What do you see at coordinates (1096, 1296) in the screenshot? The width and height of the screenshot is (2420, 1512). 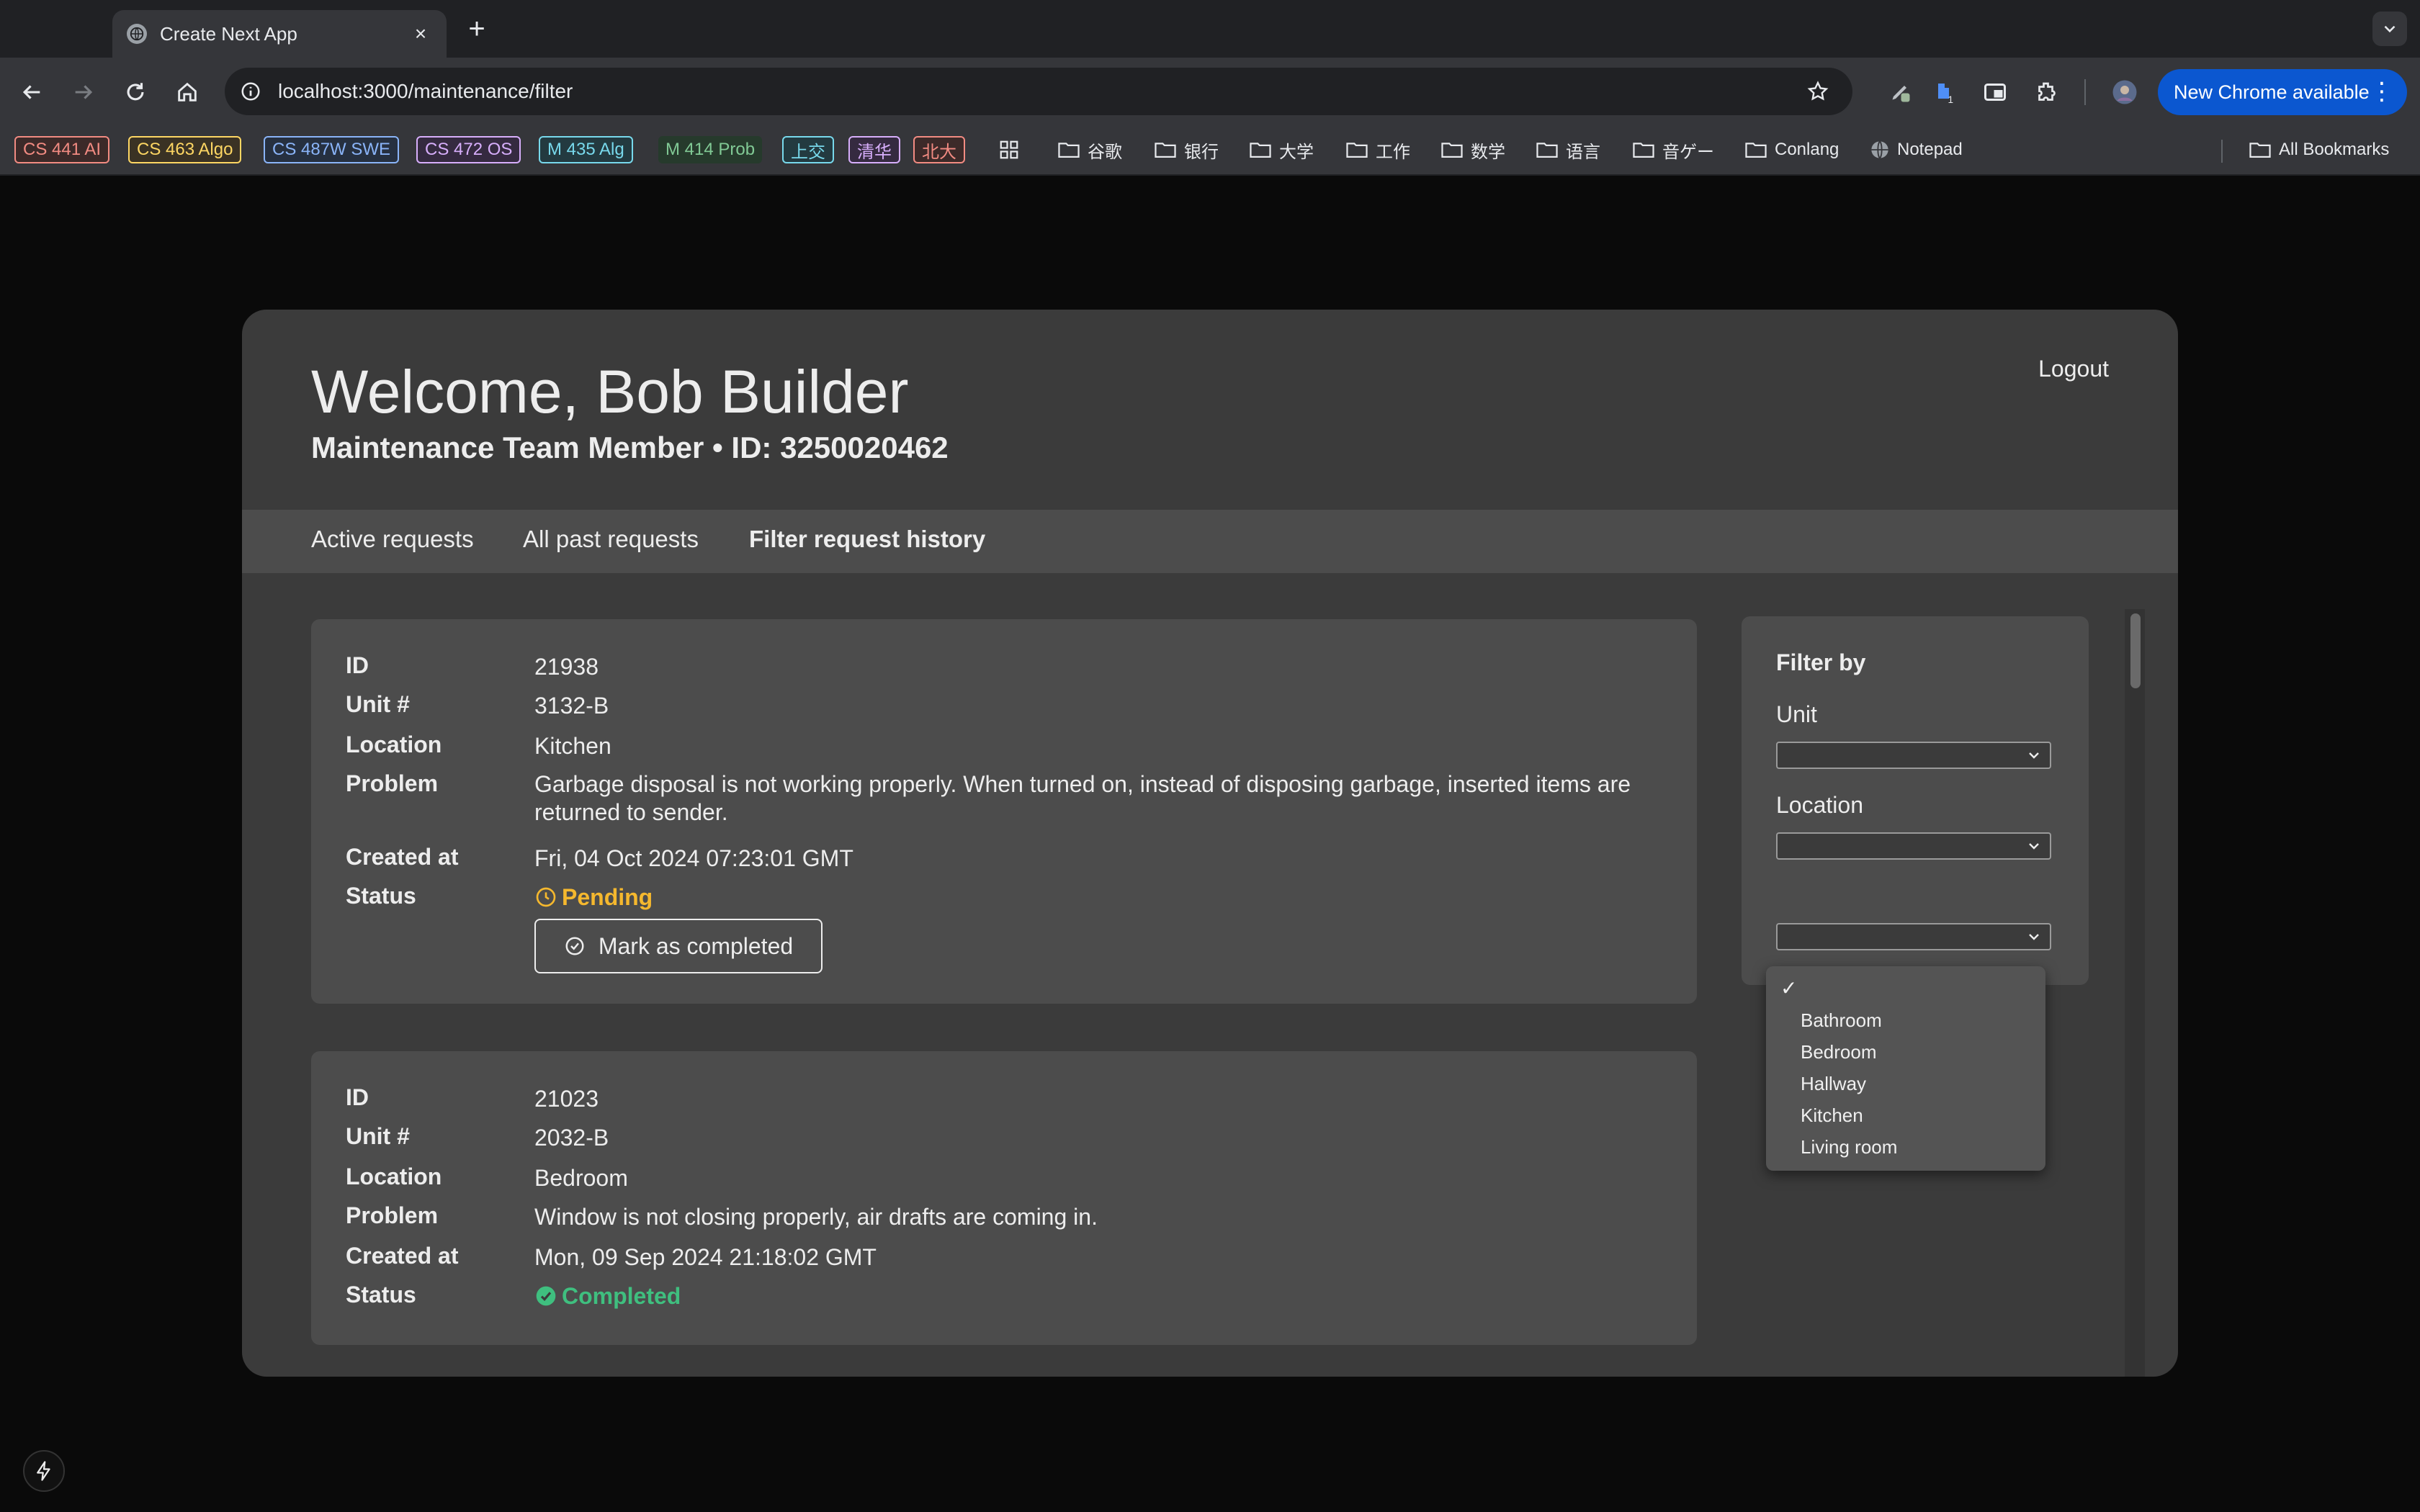 I see `status-badge: Completed` at bounding box center [1096, 1296].